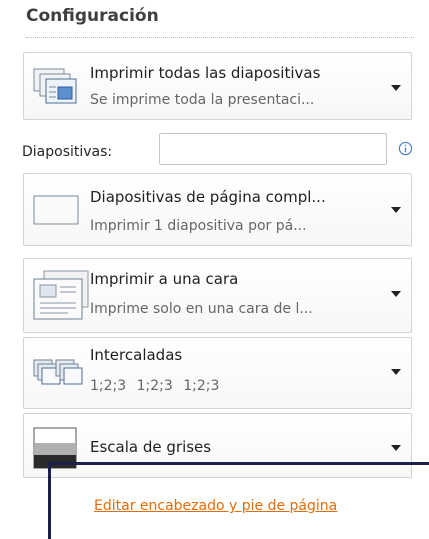 The height and width of the screenshot is (539, 429). What do you see at coordinates (215, 506) in the screenshot?
I see `edit-header-footer-link: Editar encabezado y pie de página` at bounding box center [215, 506].